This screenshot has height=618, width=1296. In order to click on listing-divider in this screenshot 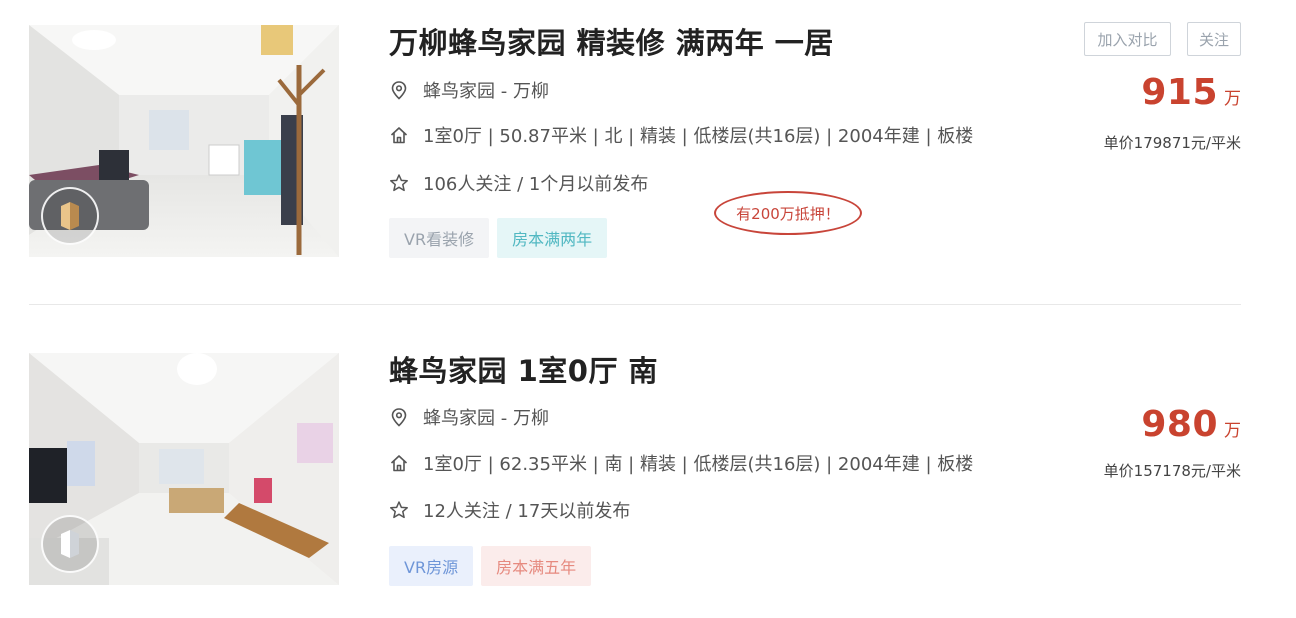, I will do `click(635, 304)`.